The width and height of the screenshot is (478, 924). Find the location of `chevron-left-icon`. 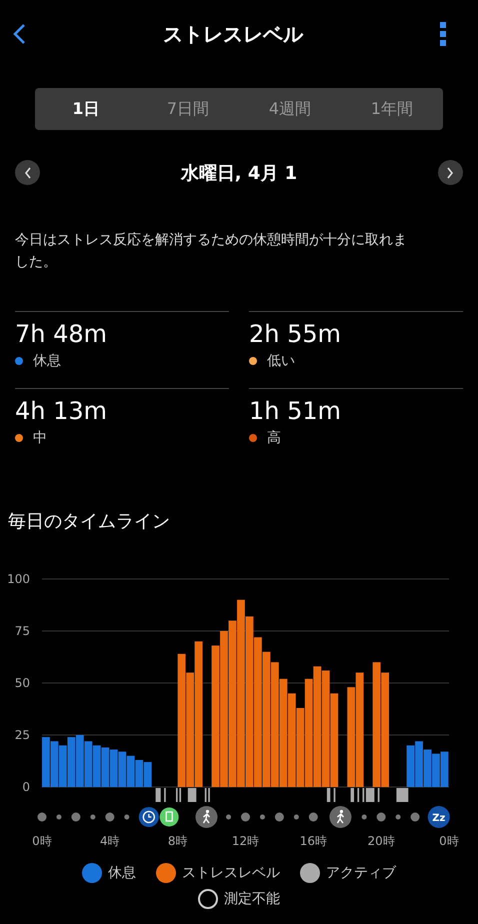

chevron-left-icon is located at coordinates (28, 172).